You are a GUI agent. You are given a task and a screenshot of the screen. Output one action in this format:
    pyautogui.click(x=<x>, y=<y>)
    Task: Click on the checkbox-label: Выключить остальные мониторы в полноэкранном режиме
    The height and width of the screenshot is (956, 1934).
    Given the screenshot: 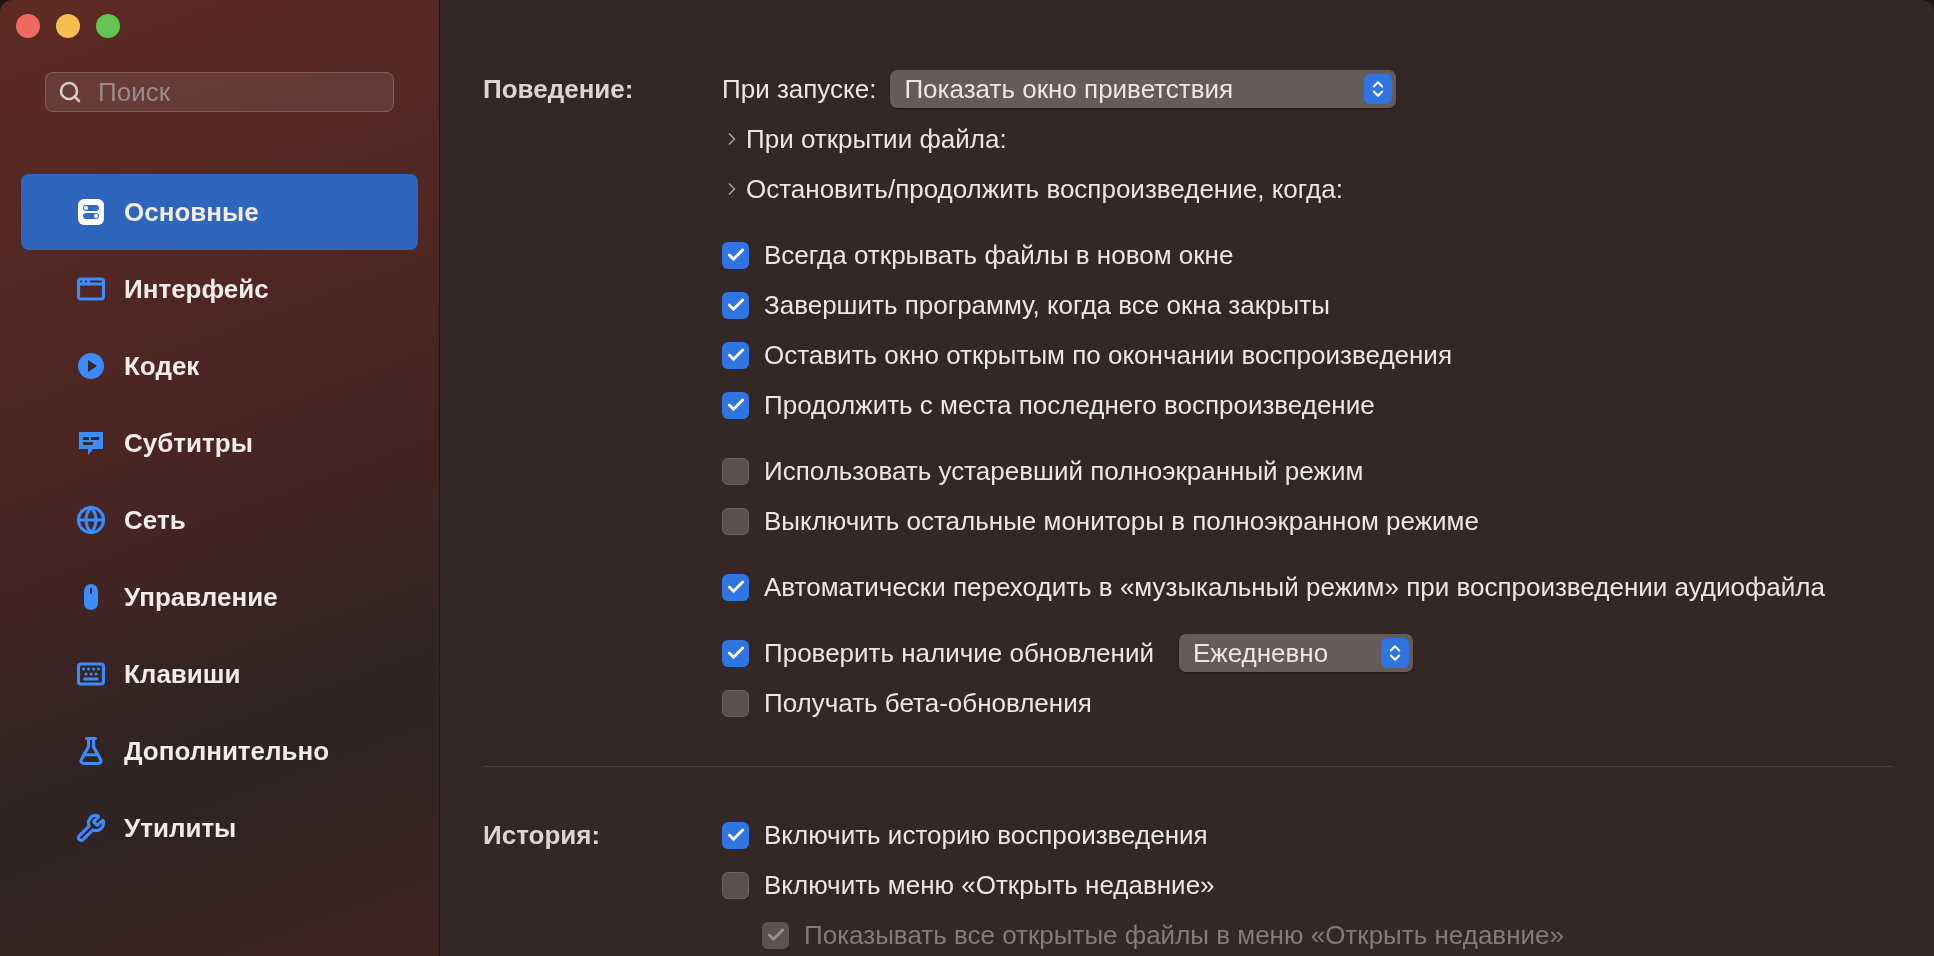 What is the action you would take?
    pyautogui.click(x=1121, y=521)
    